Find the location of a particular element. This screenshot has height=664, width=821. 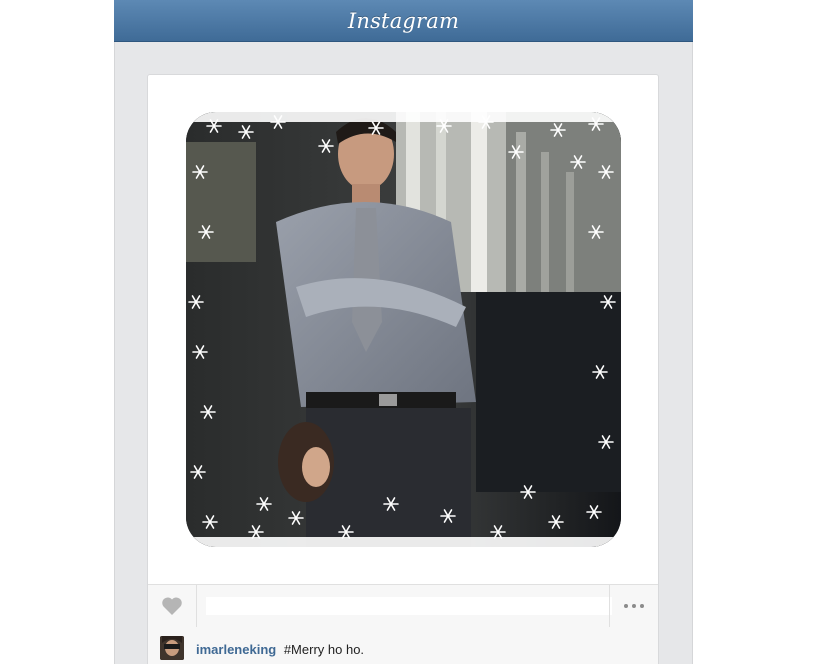

avatar-image is located at coordinates (172, 648).